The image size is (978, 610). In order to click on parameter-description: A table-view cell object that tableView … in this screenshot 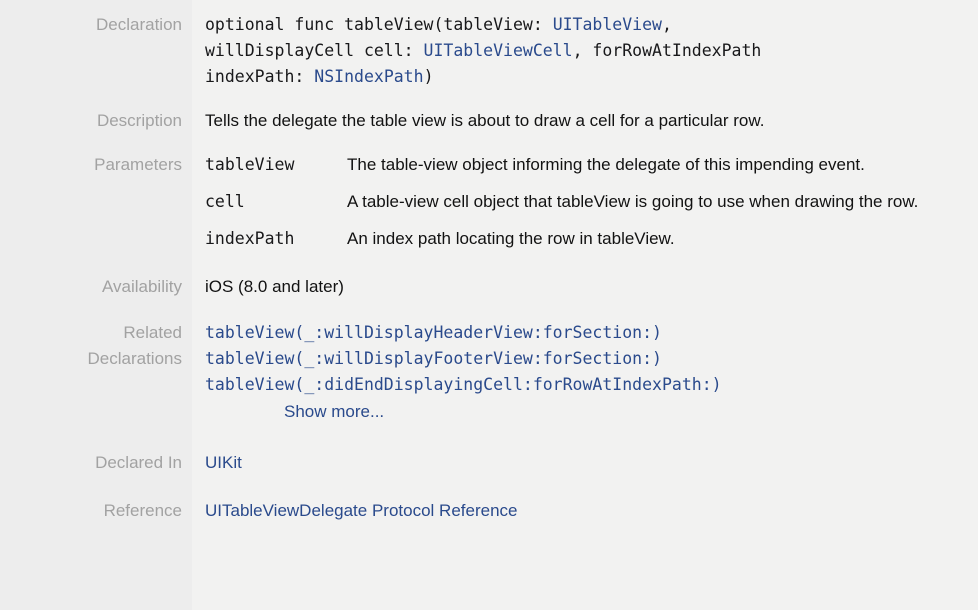, I will do `click(633, 201)`.